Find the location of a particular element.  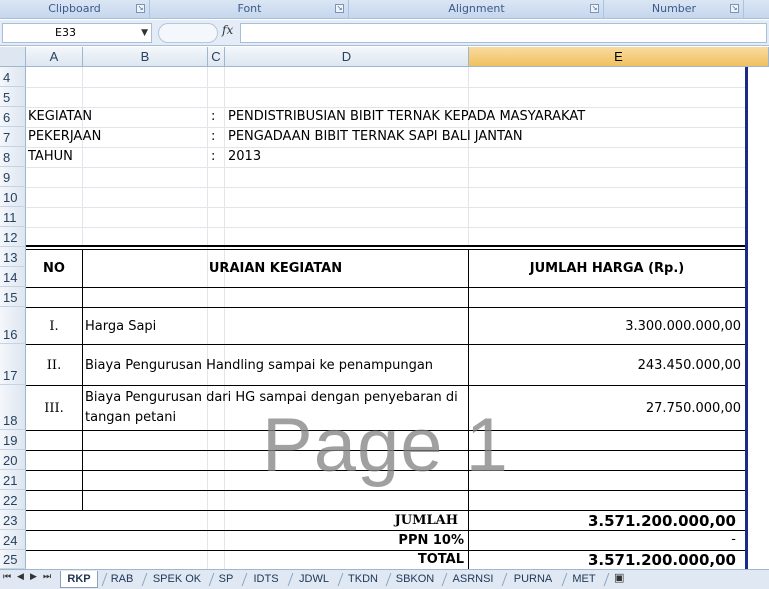

ribbon-group-font: Font ↘ is located at coordinates (250, 9).